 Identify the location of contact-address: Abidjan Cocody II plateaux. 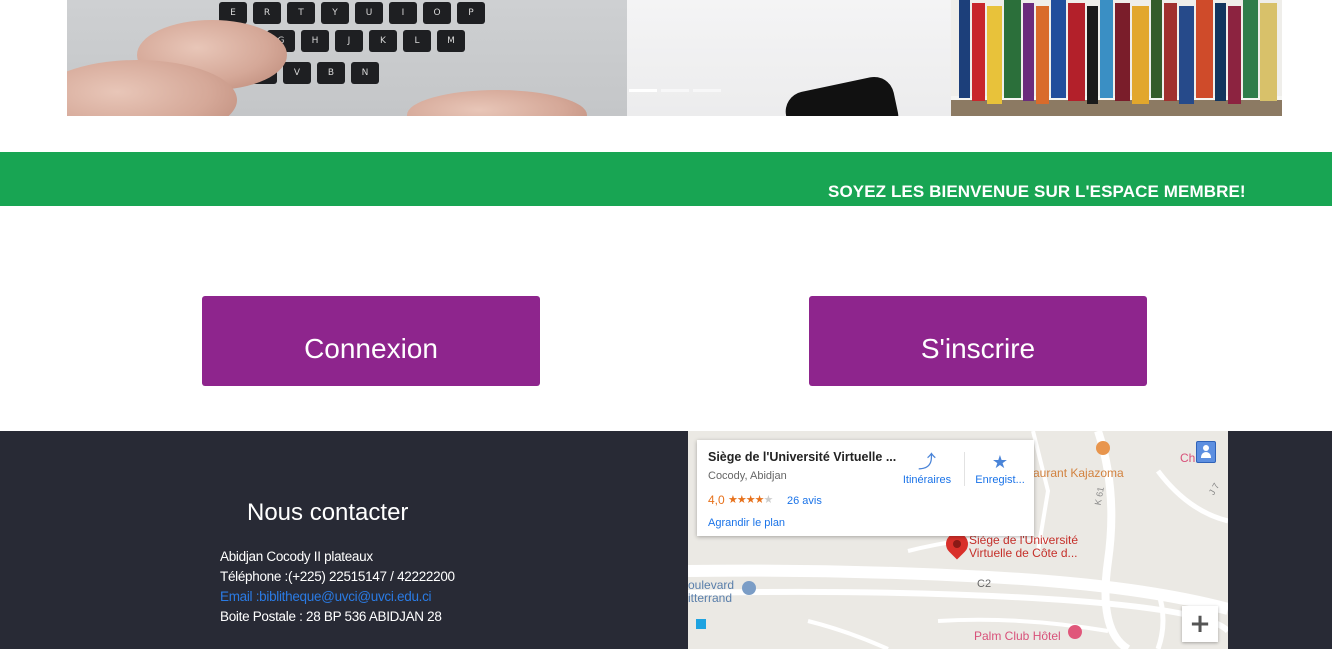
(296, 556).